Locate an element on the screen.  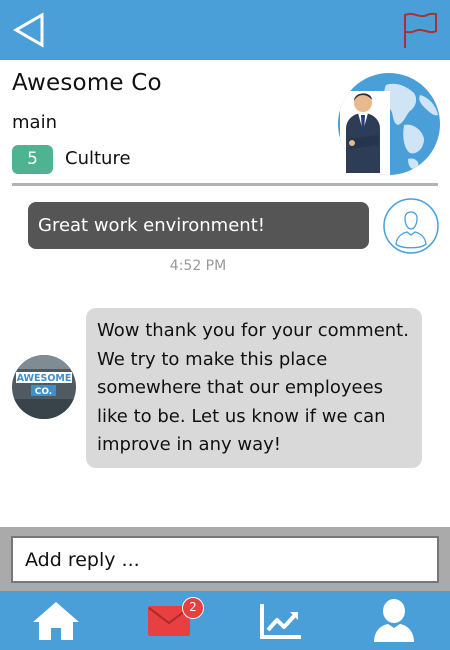
reply-input is located at coordinates (225, 559).